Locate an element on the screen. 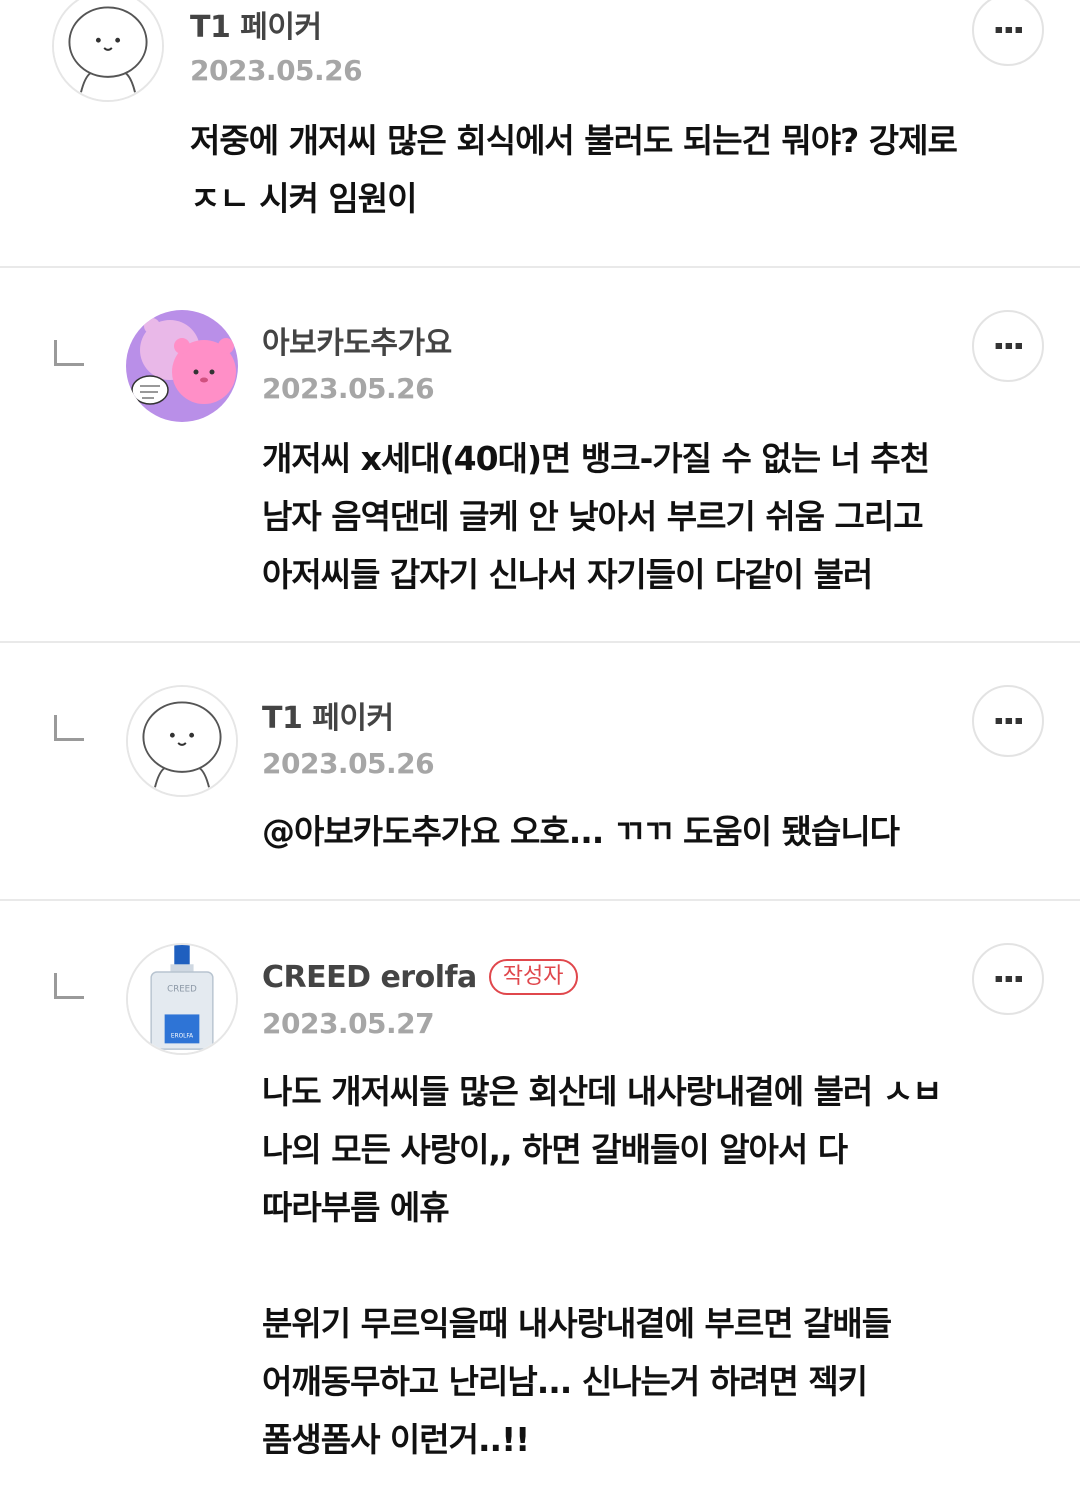 This screenshot has height=1493, width=1080. comment-author: CREED erolfa is located at coordinates (369, 977).